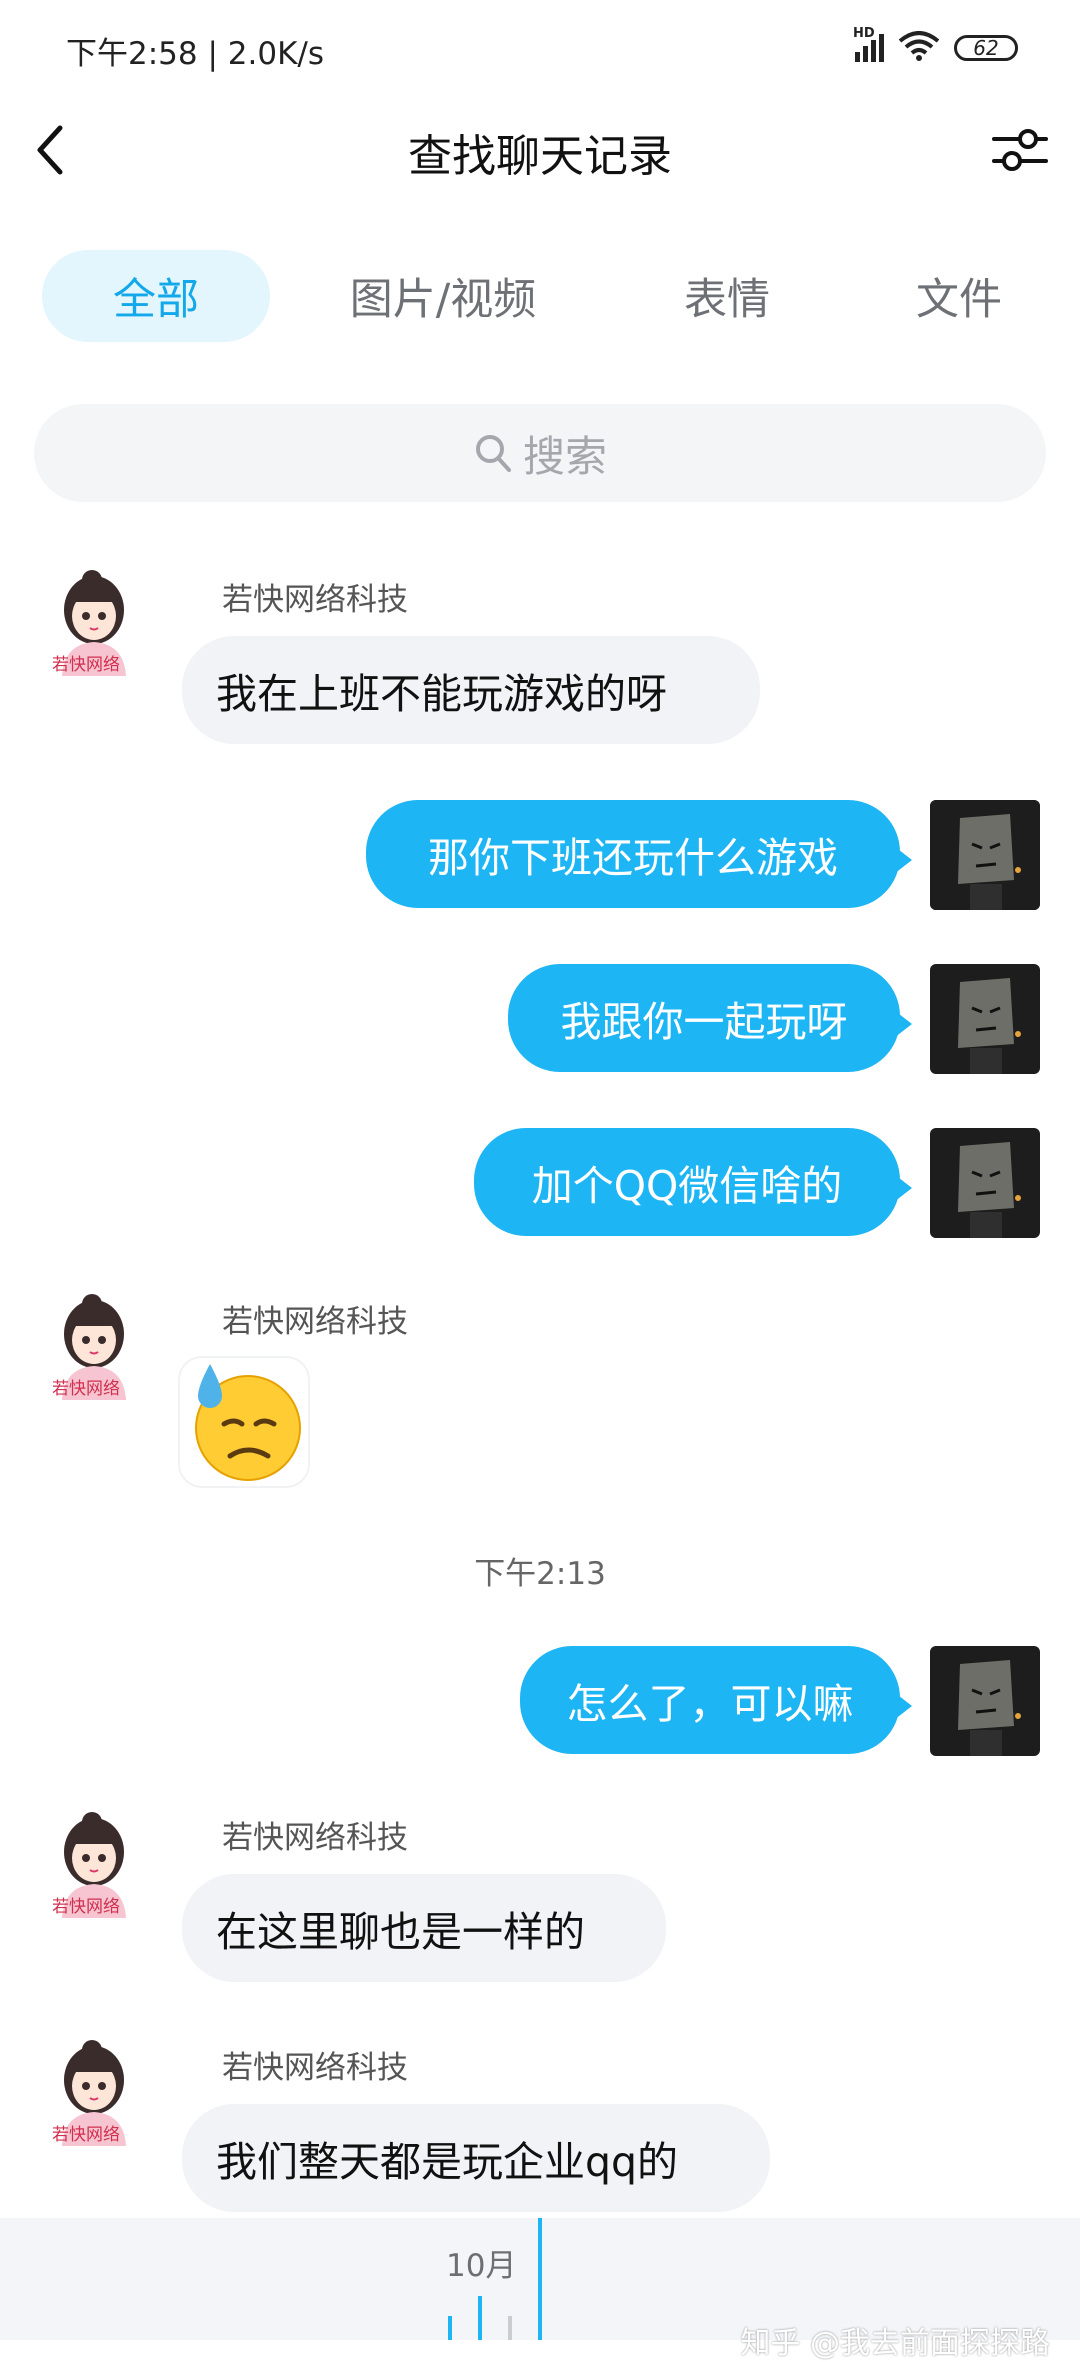  Describe the element at coordinates (471, 690) in the screenshot. I see `message-bubble-incoming: 我在上班不能玩游戏的呀` at that location.